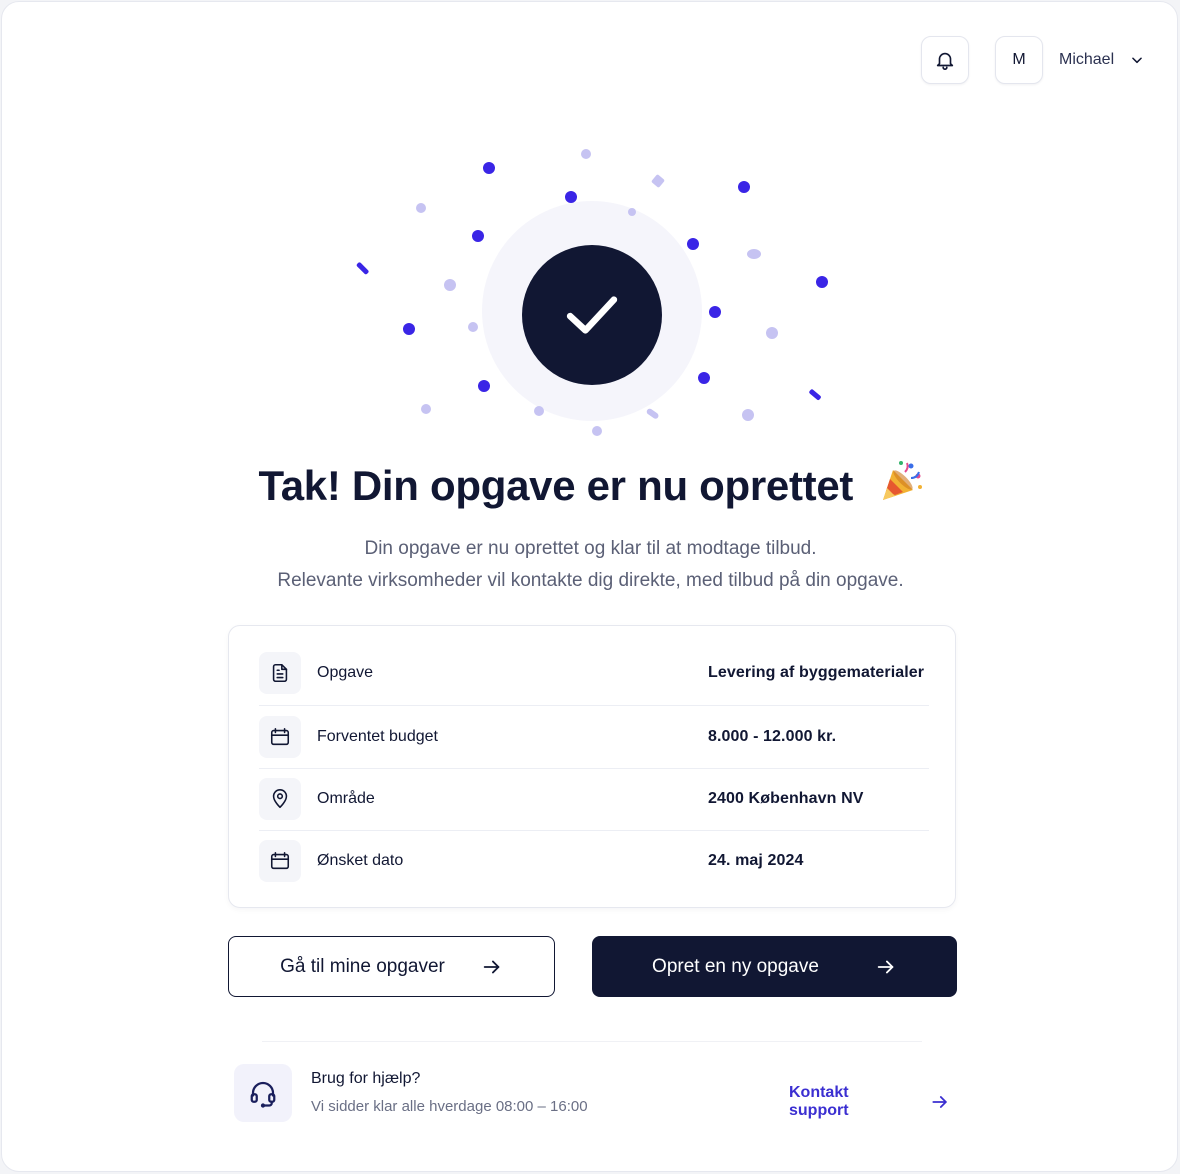 This screenshot has width=1180, height=1174. What do you see at coordinates (772, 736) in the screenshot?
I see `summary-value: 8.000 - 12.000 kr.` at bounding box center [772, 736].